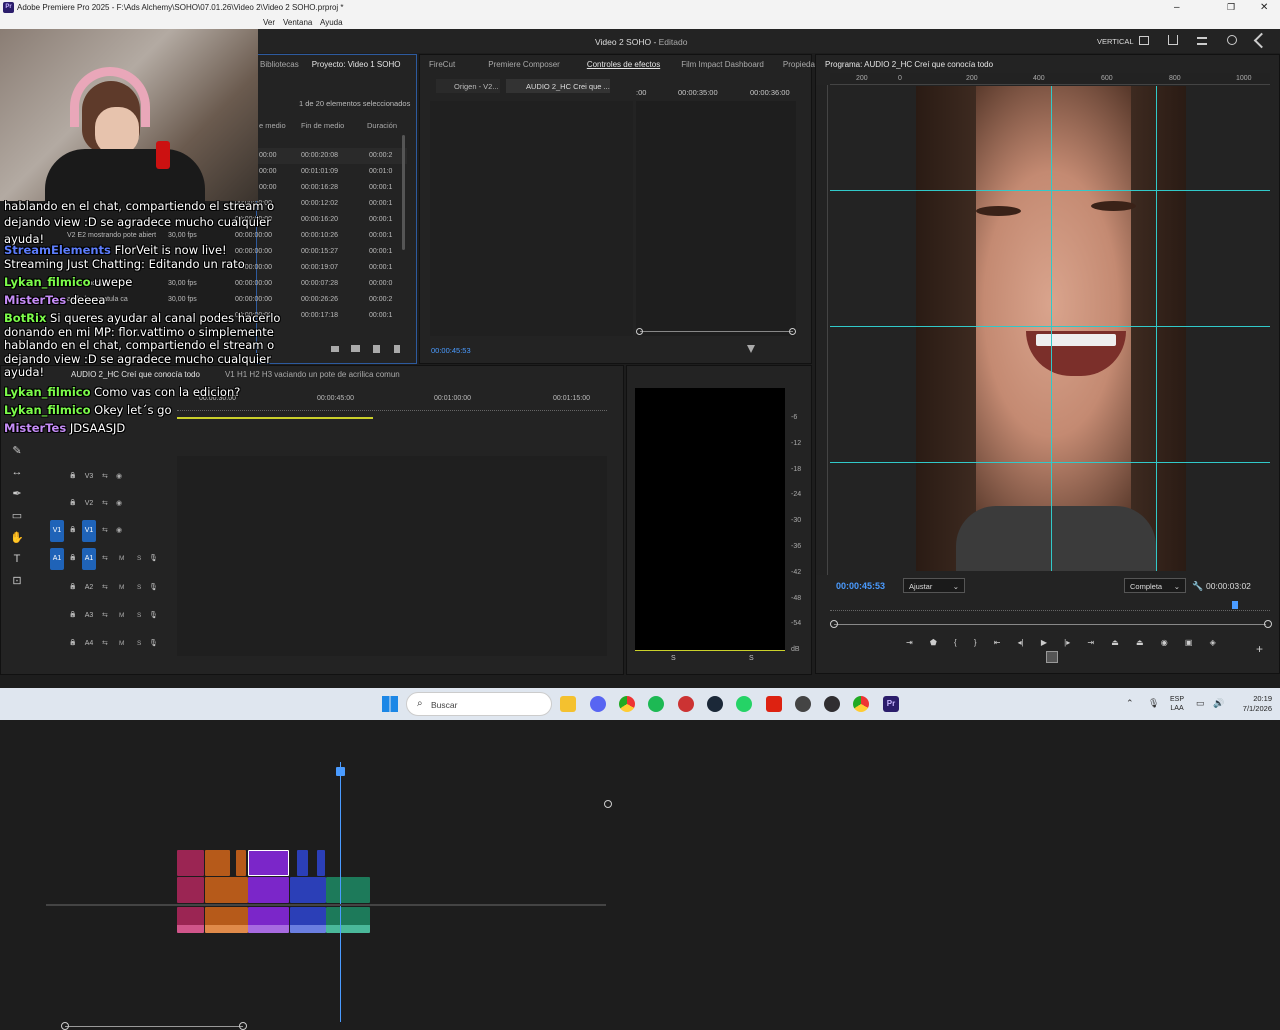 The image size is (1280, 1030). Describe the element at coordinates (17, 537) in the screenshot. I see `hand-tool-icon: ✋` at that location.